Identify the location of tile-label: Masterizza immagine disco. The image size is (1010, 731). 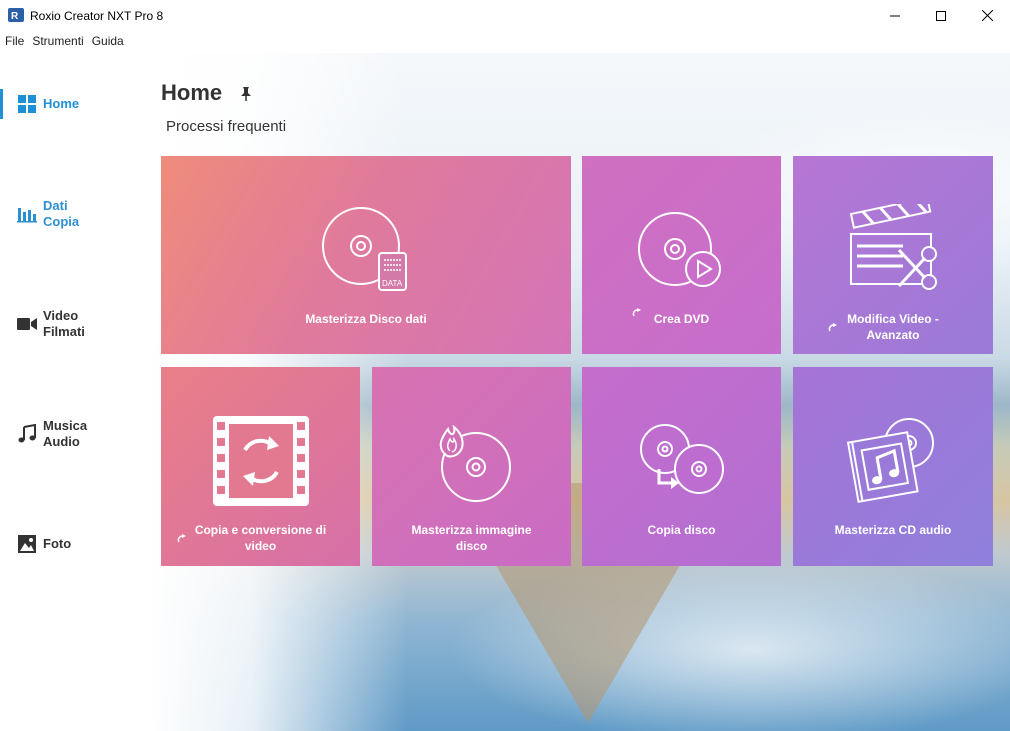
(471, 538).